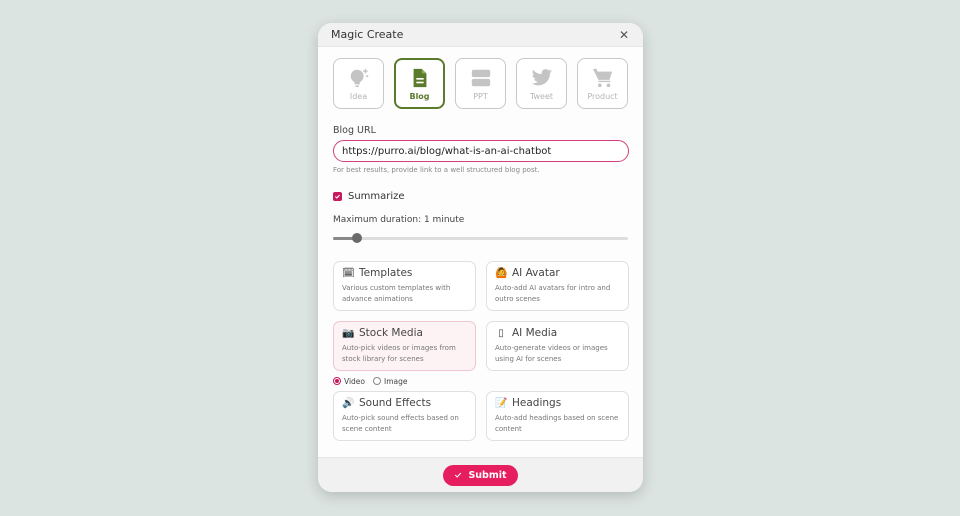 This screenshot has height=516, width=960. Describe the element at coordinates (557, 423) in the screenshot. I see `option-description: Auto-add headings based on scene content` at that location.